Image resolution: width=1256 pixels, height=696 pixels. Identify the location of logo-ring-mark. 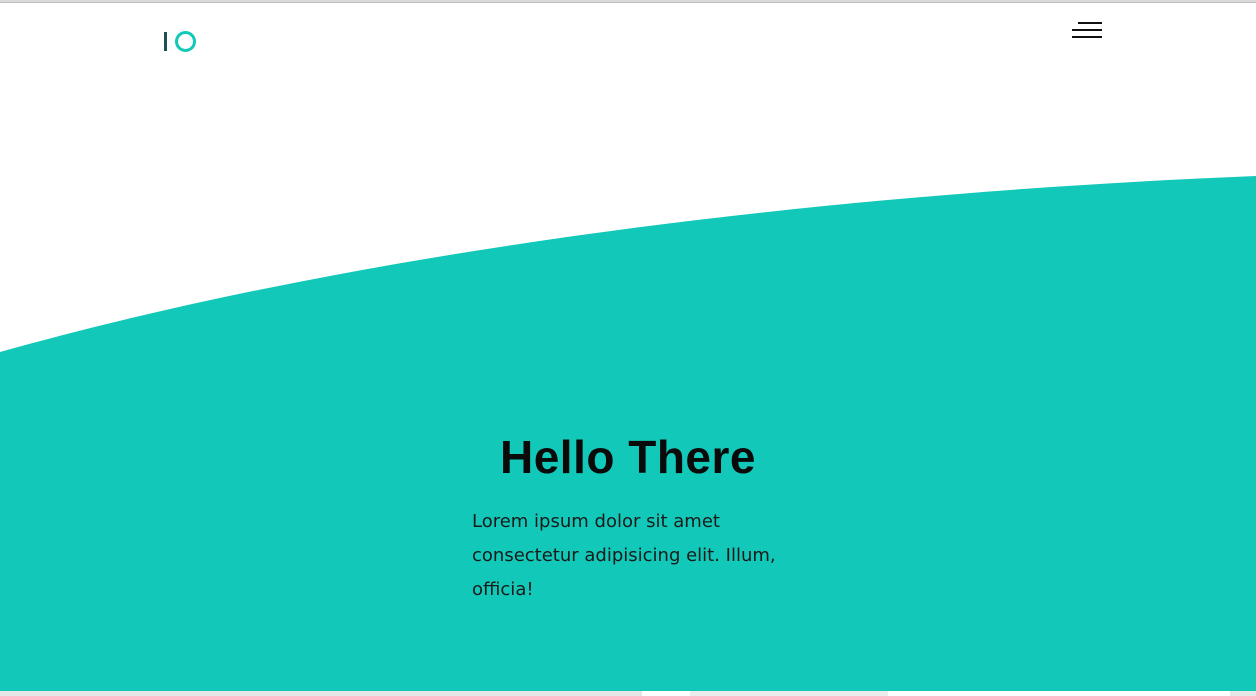
(185, 41).